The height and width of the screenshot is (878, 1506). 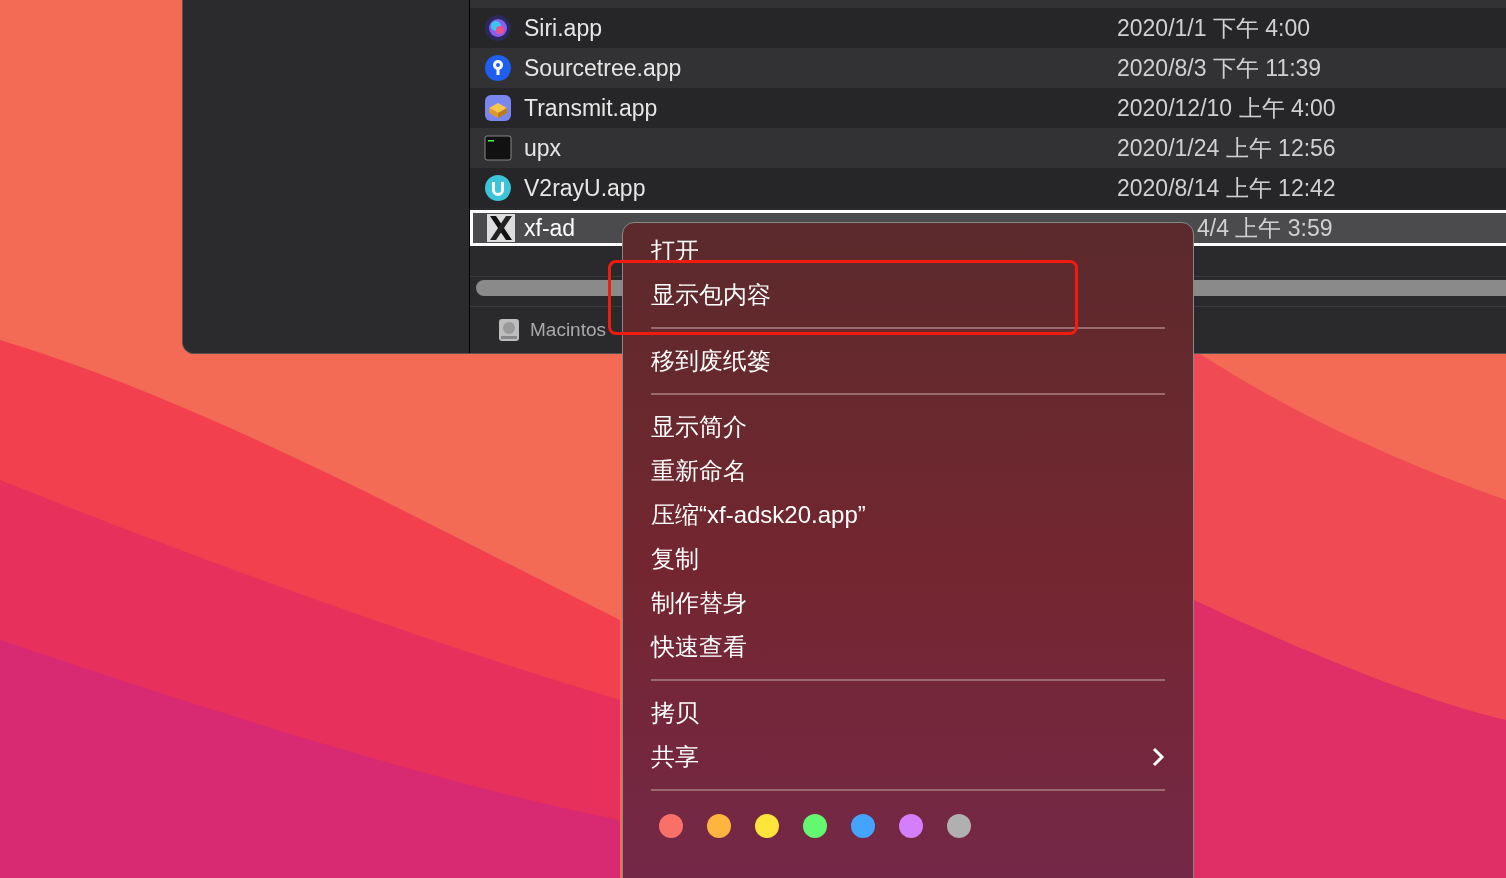 What do you see at coordinates (498, 188) in the screenshot?
I see `v-logo-icon` at bounding box center [498, 188].